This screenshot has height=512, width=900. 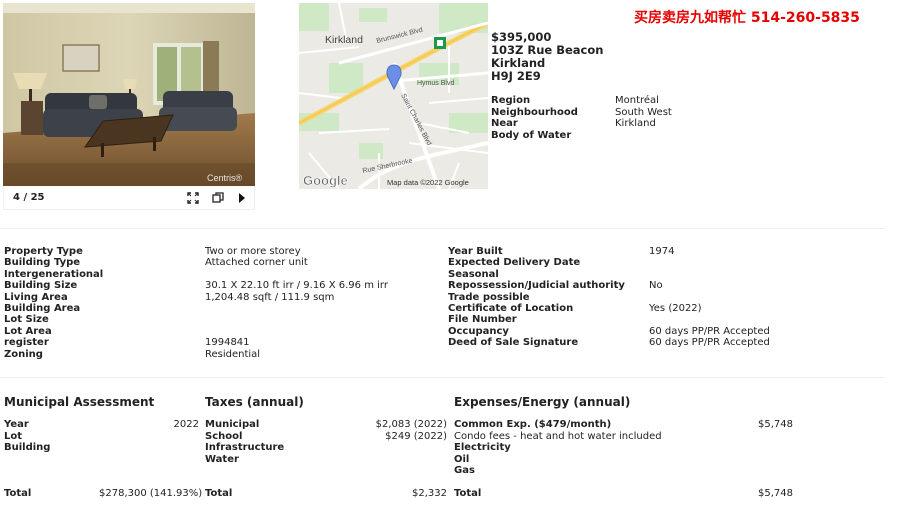 I want to click on detail-value: Attached corner unit, so click(x=256, y=263).